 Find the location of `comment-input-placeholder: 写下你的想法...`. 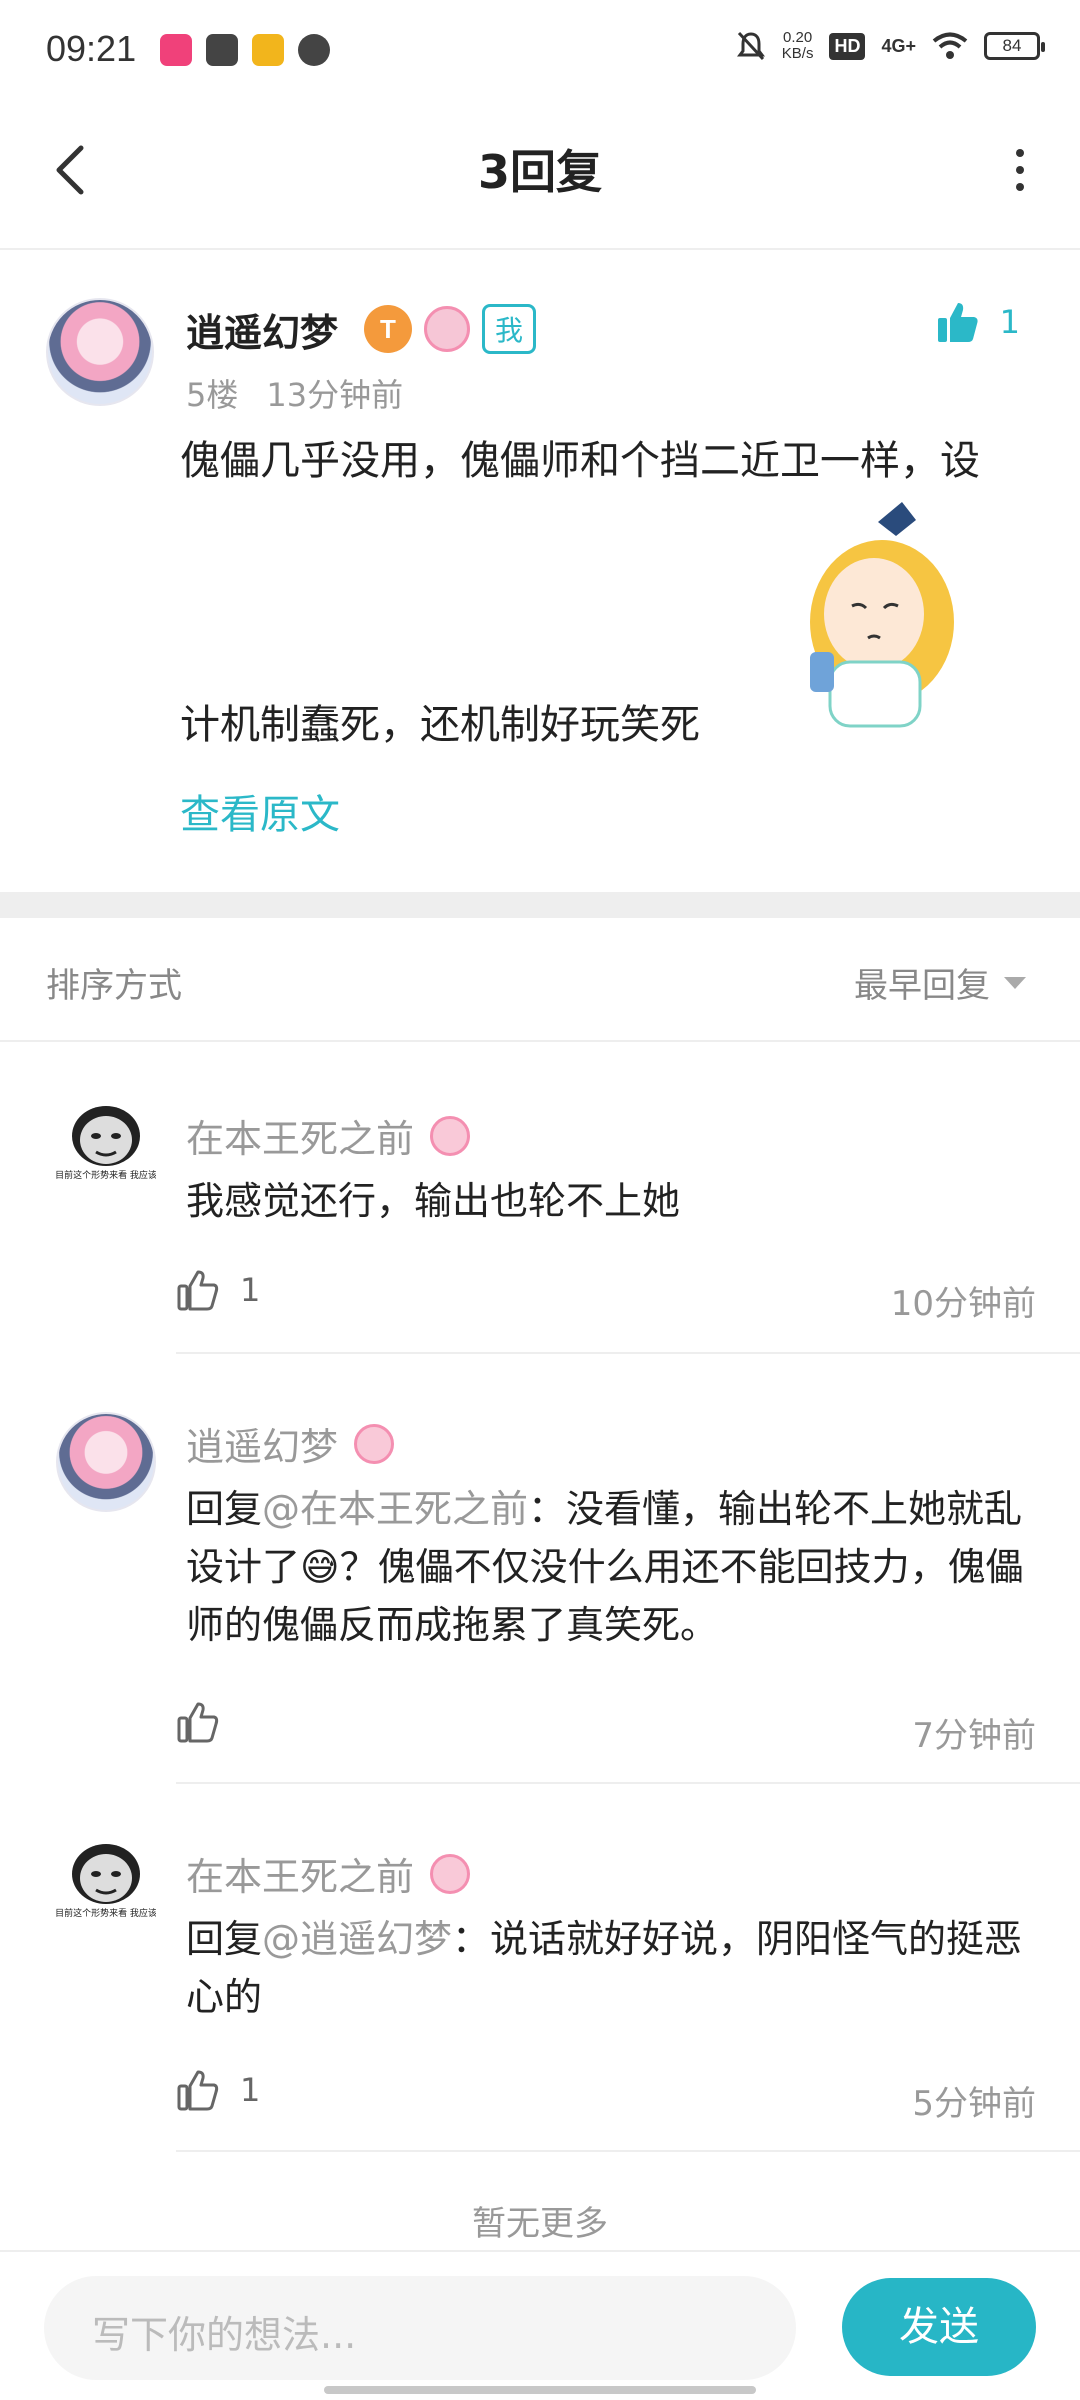

comment-input-placeholder: 写下你的想法... is located at coordinates (224, 2335).